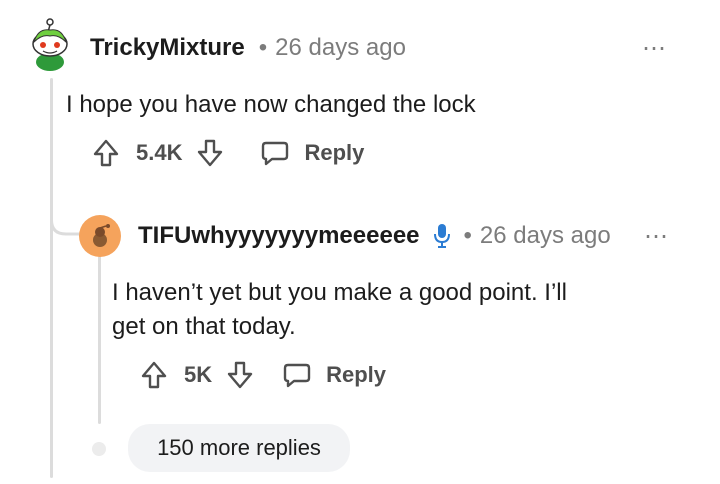 The height and width of the screenshot is (484, 720). What do you see at coordinates (271, 104) in the screenshot?
I see `comment-body: I hope you have now changed the lock` at bounding box center [271, 104].